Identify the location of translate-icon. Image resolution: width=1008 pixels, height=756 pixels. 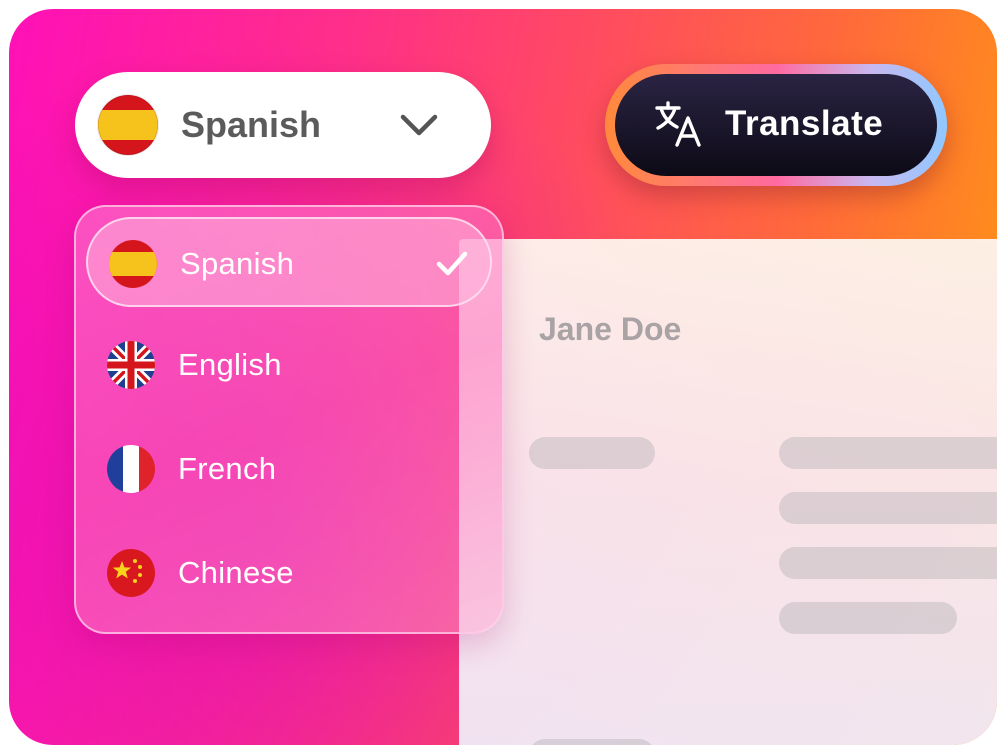
(678, 124).